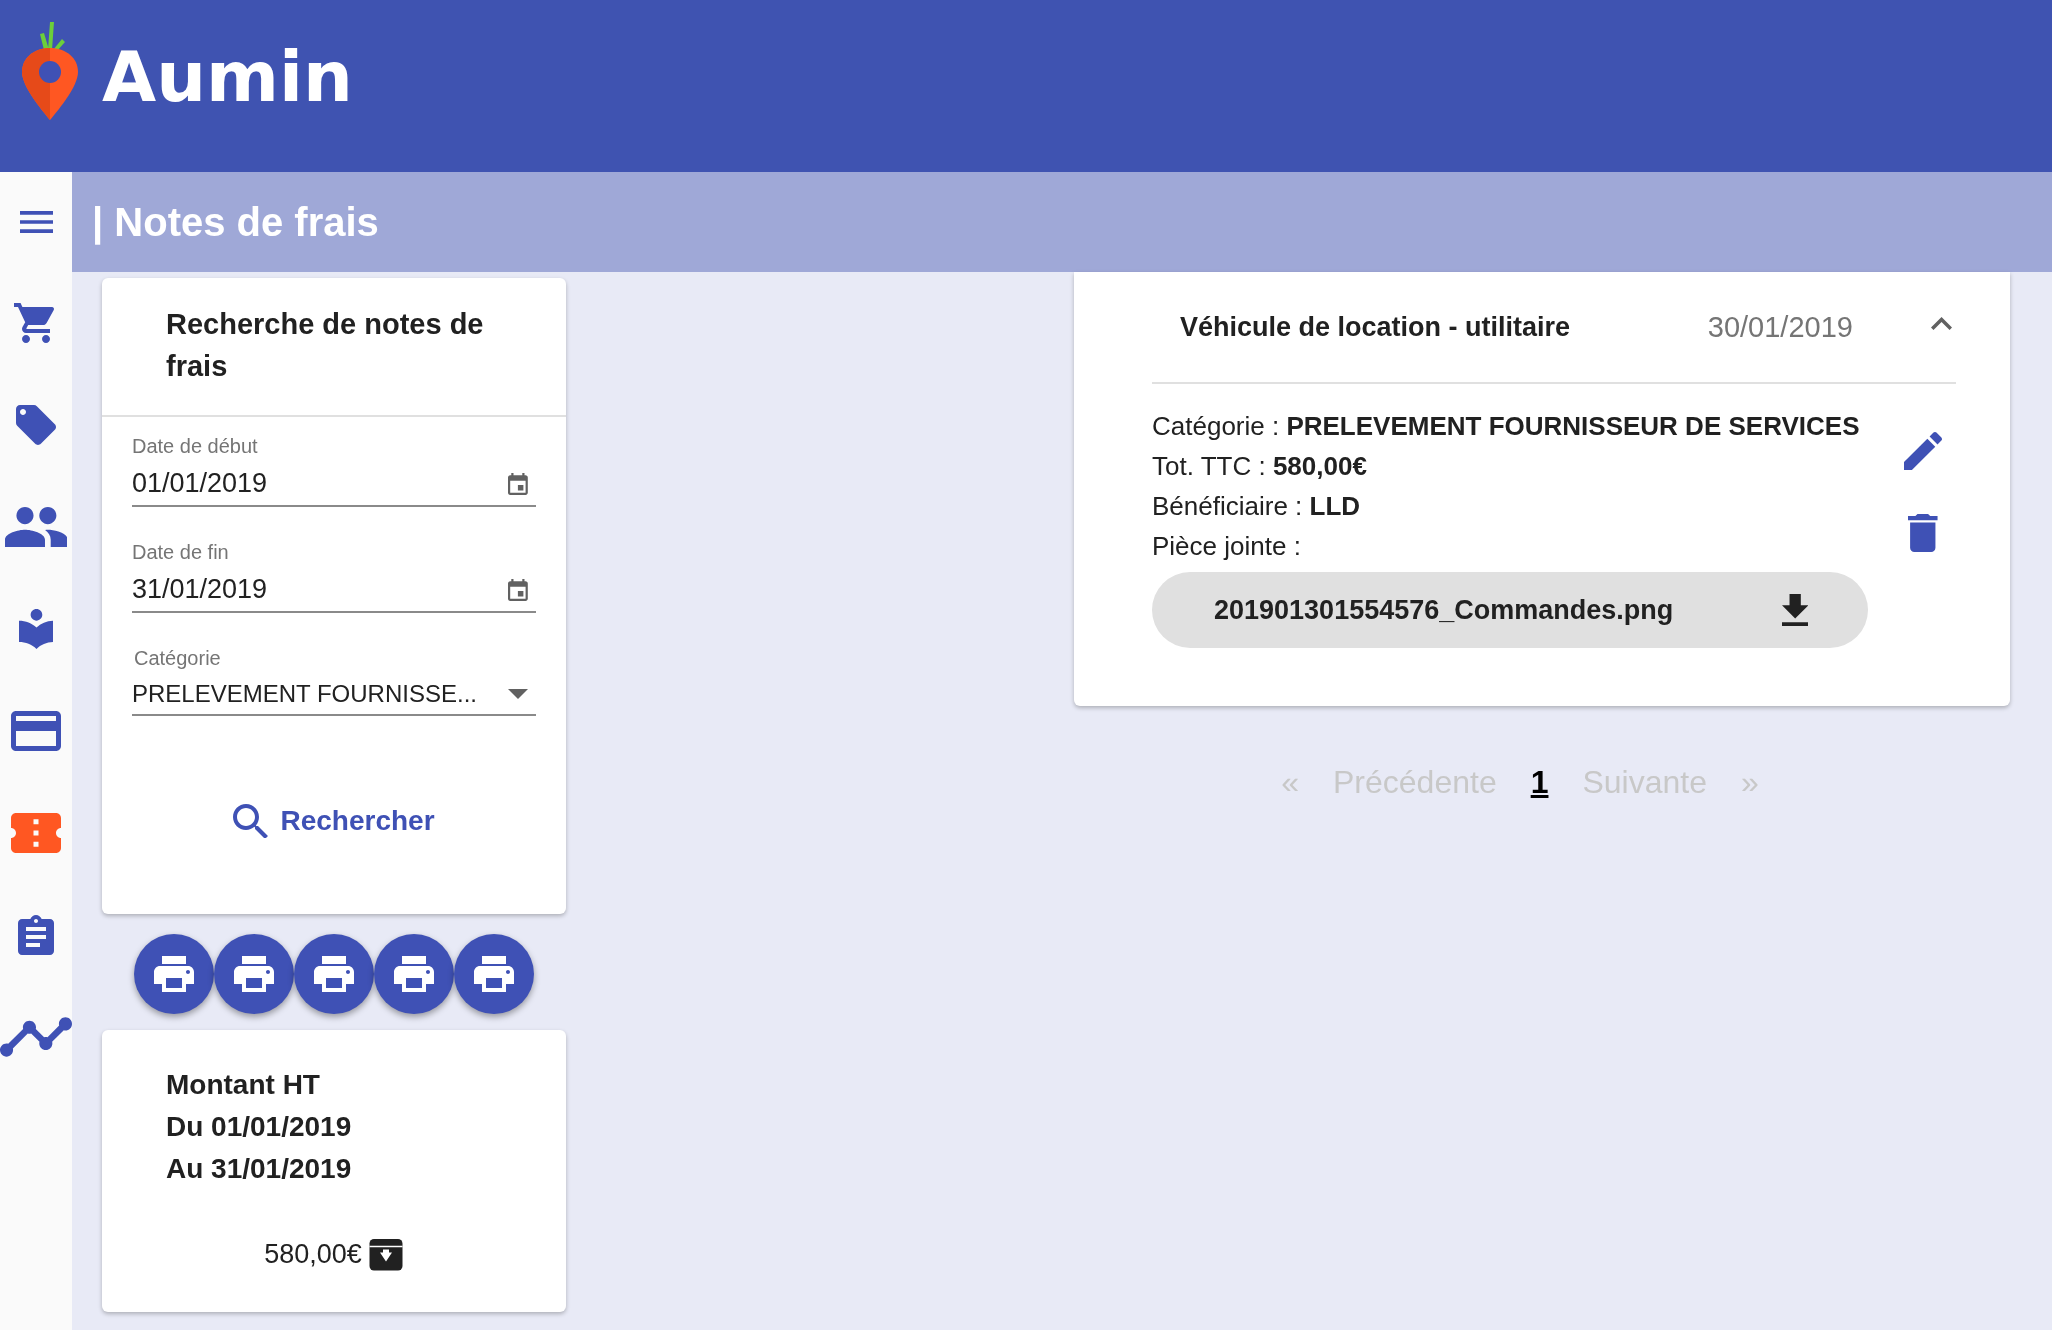  What do you see at coordinates (1376, 327) in the screenshot?
I see `expense-title: Véhicule de location - utilitaire` at bounding box center [1376, 327].